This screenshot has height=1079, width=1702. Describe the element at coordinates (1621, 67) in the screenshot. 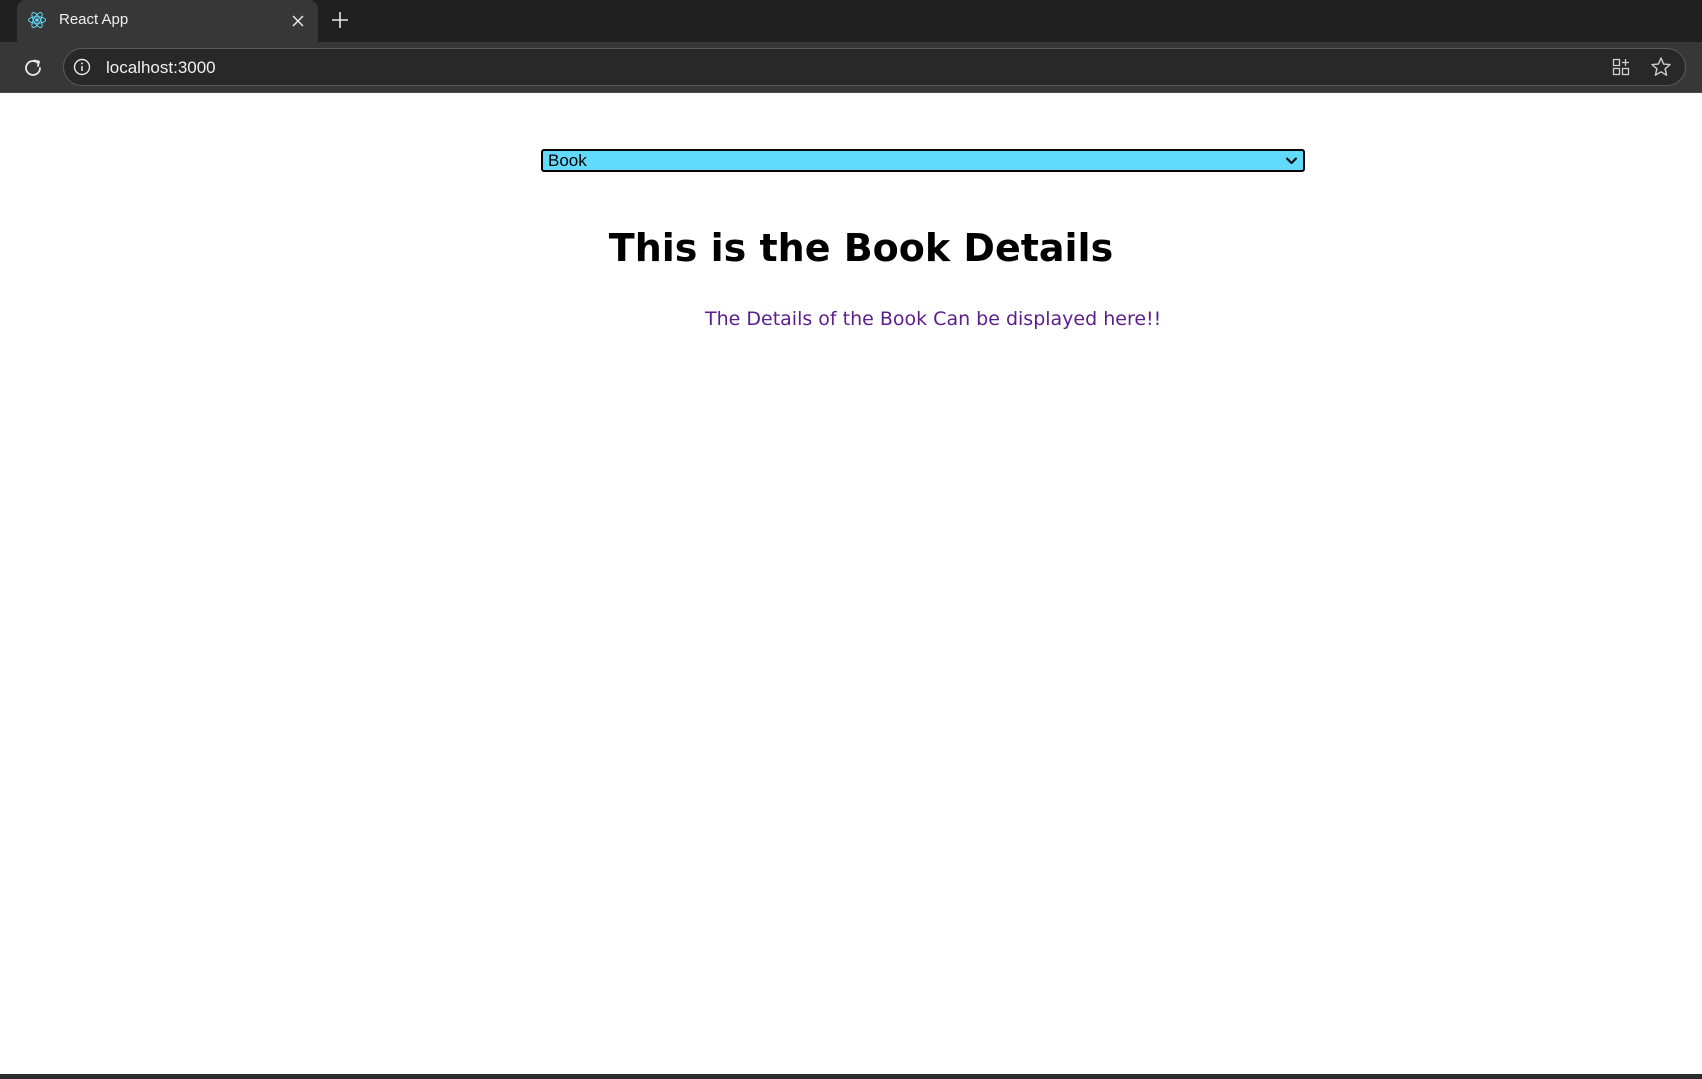

I see `apps-icon` at that location.